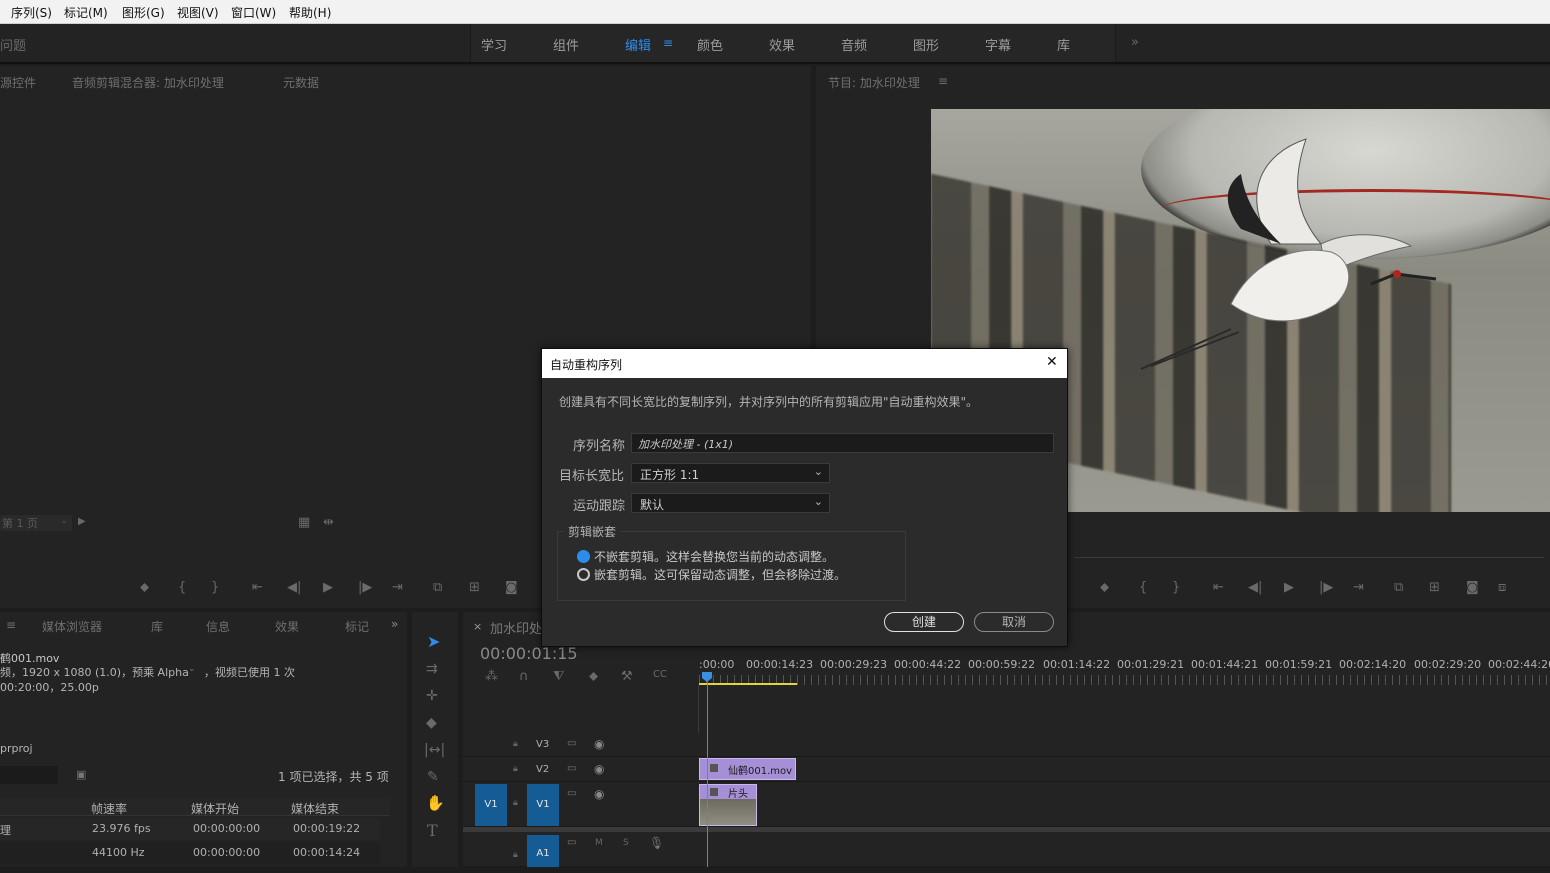 The width and height of the screenshot is (1550, 873). Describe the element at coordinates (294, 587) in the screenshot. I see `step-back-icon: ◀|` at that location.